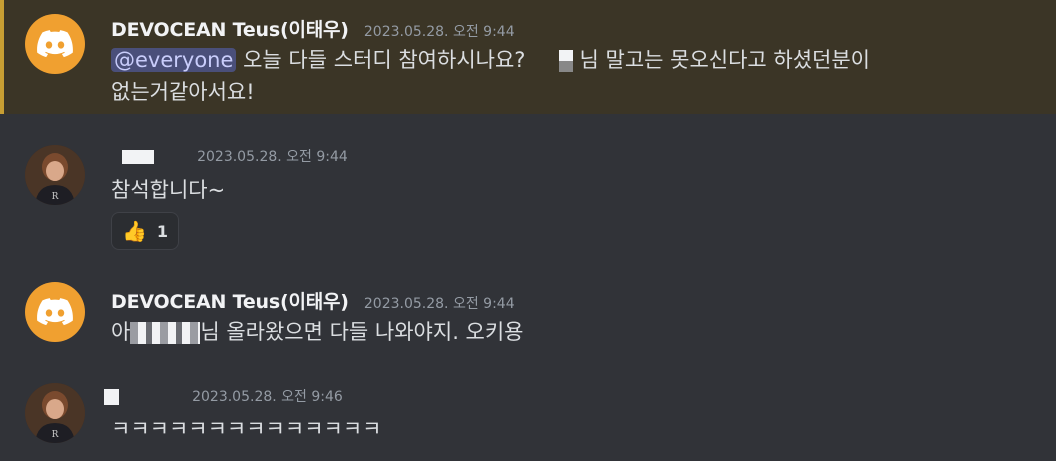  Describe the element at coordinates (183, 92) in the screenshot. I see `message-text-line2: 없는거같아서요!` at that location.